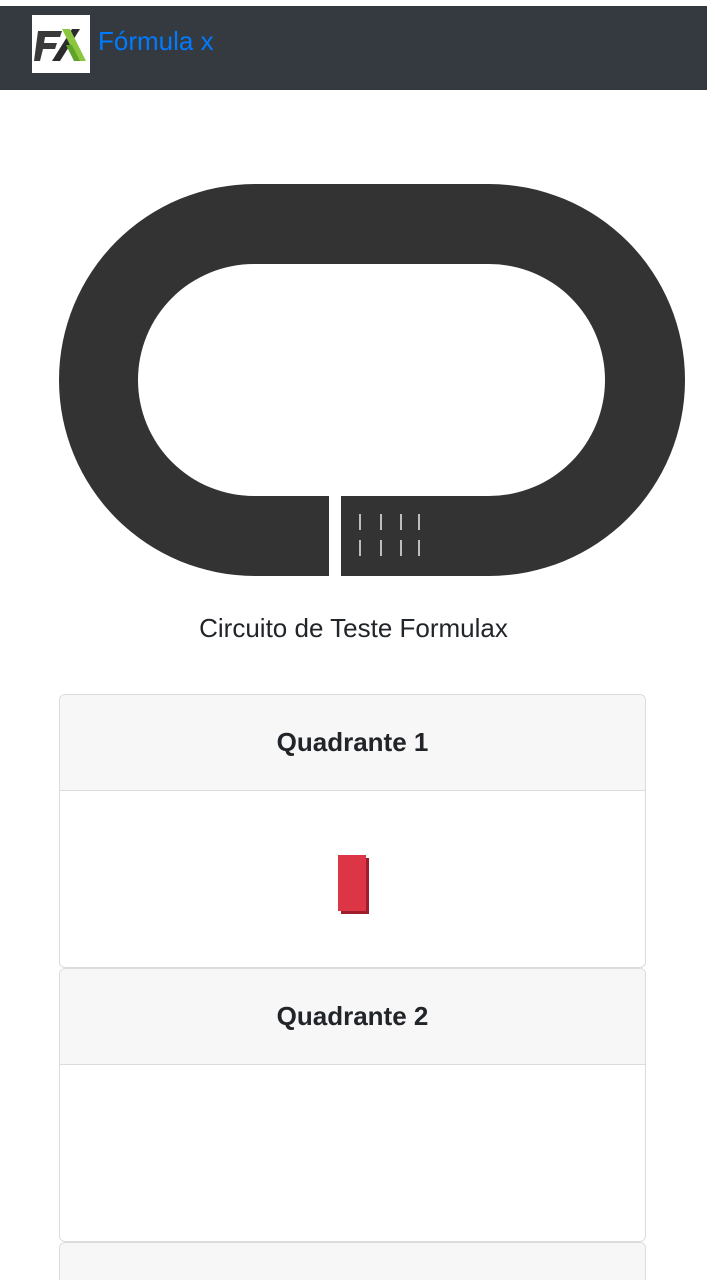 The height and width of the screenshot is (1280, 707). I want to click on quadrant-title: Quadrante 1, so click(352, 742).